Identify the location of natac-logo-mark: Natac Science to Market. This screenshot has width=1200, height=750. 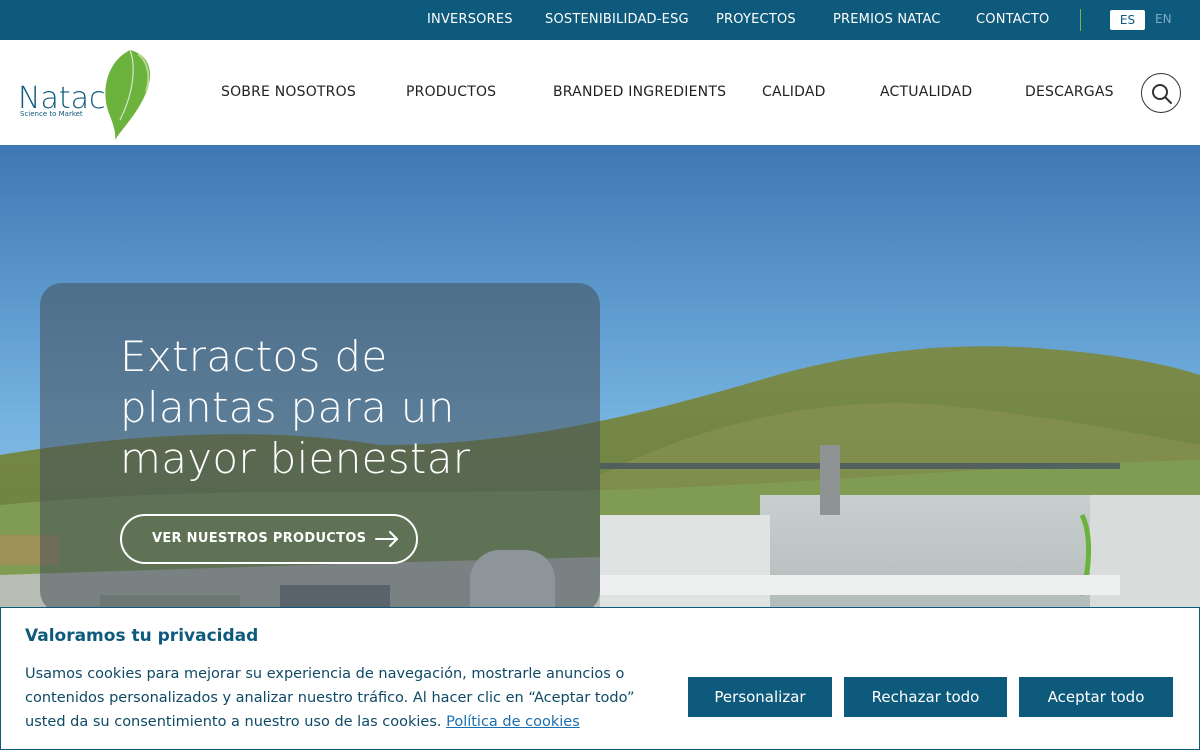
(84, 94).